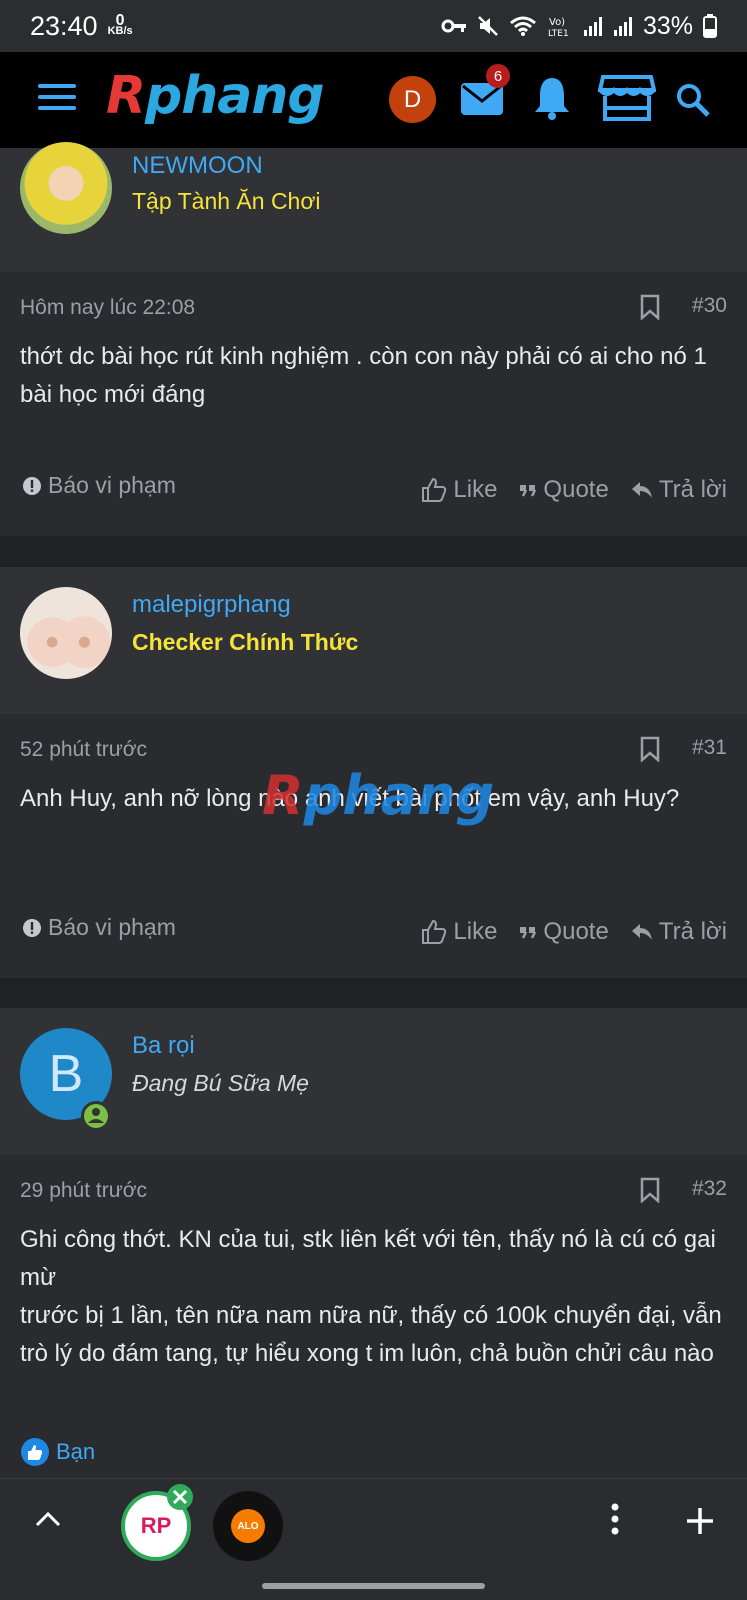  I want to click on vpn-key-icon, so click(453, 26).